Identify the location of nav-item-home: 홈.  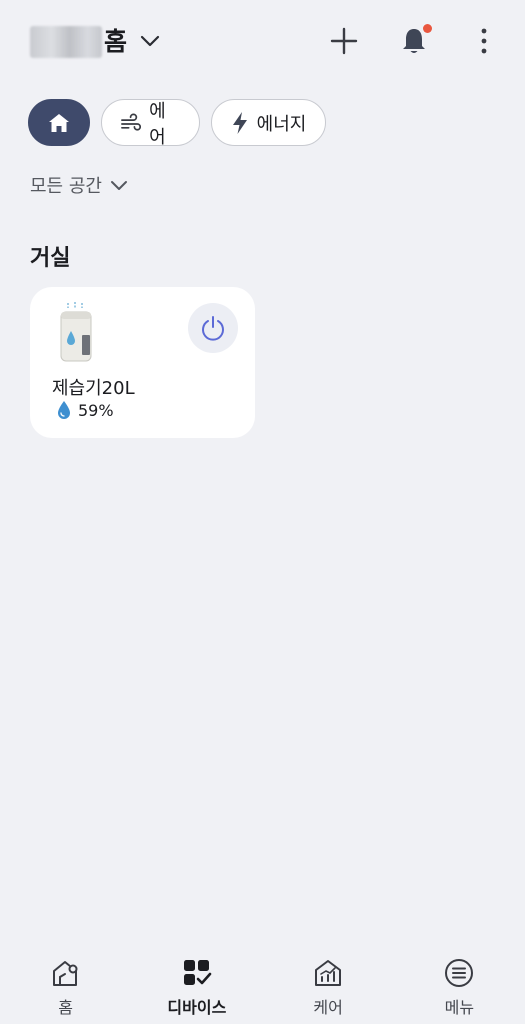
(65, 984).